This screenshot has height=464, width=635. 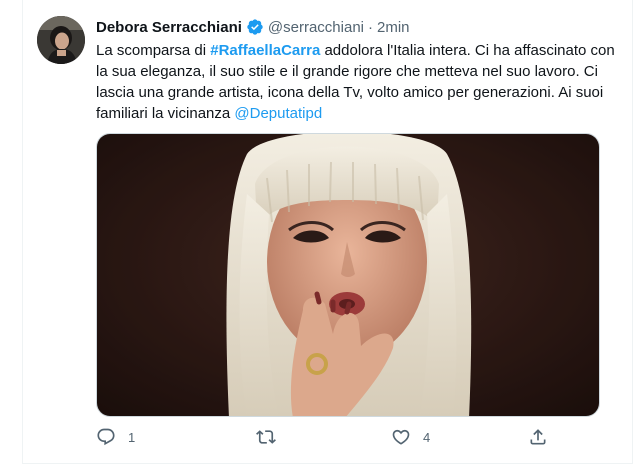 I want to click on tweet-text-part: La scomparsa di, so click(x=153, y=50).